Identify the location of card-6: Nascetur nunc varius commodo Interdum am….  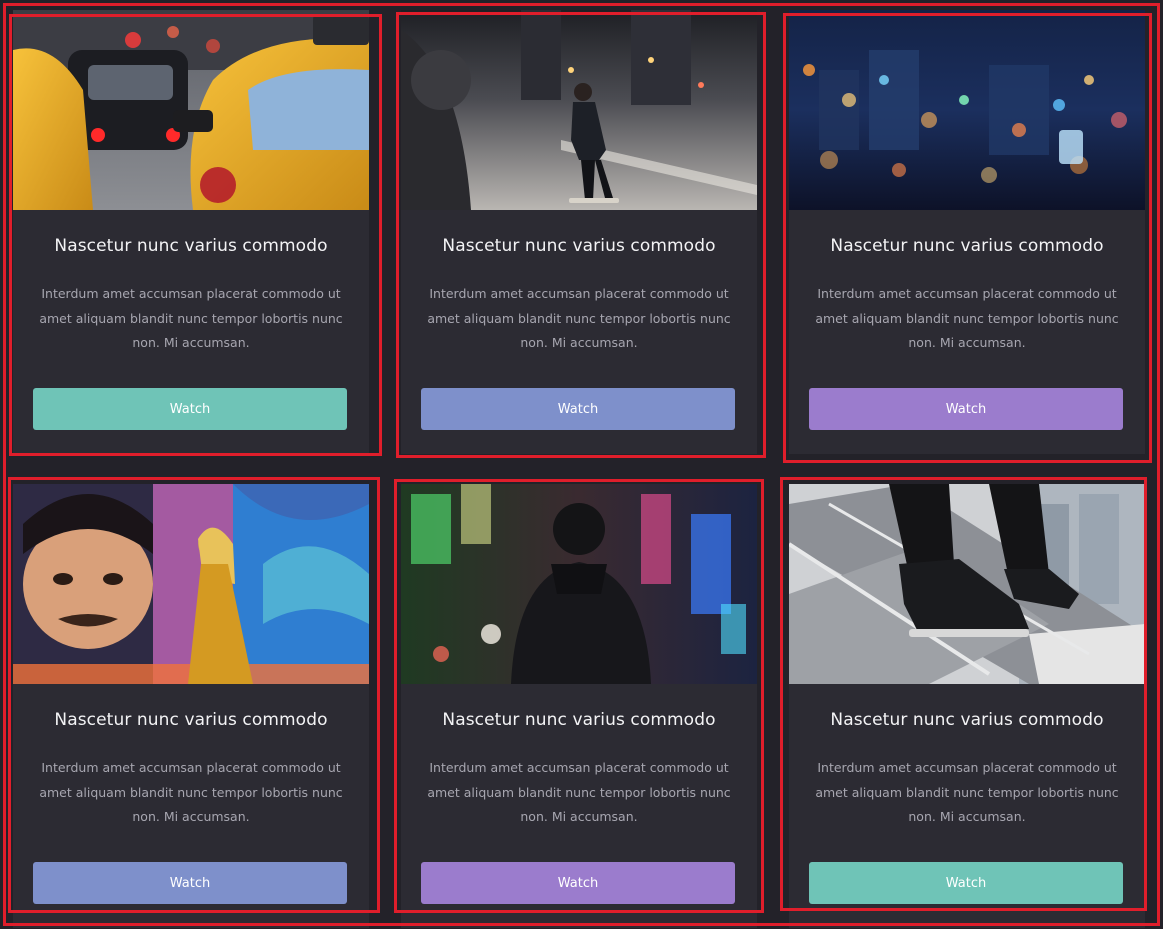
(967, 706).